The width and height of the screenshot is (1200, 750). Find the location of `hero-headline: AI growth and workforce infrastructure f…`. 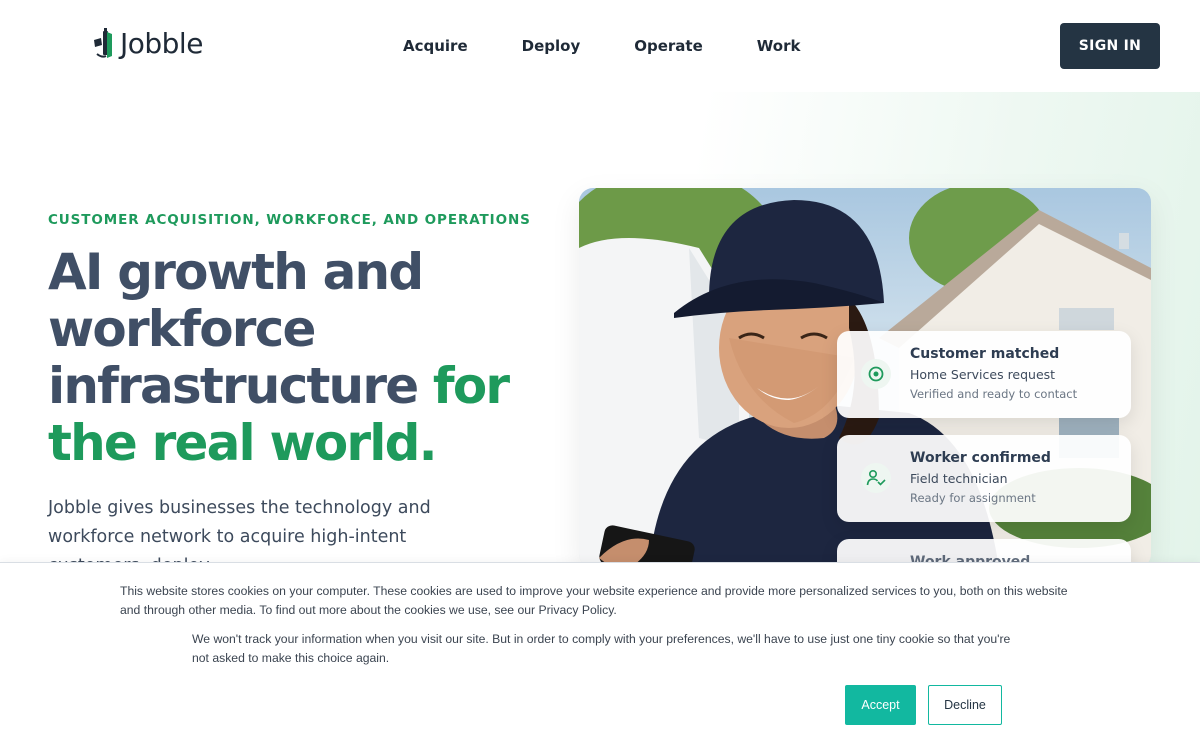

hero-headline: AI growth and workforce infrastructure f… is located at coordinates (283, 358).